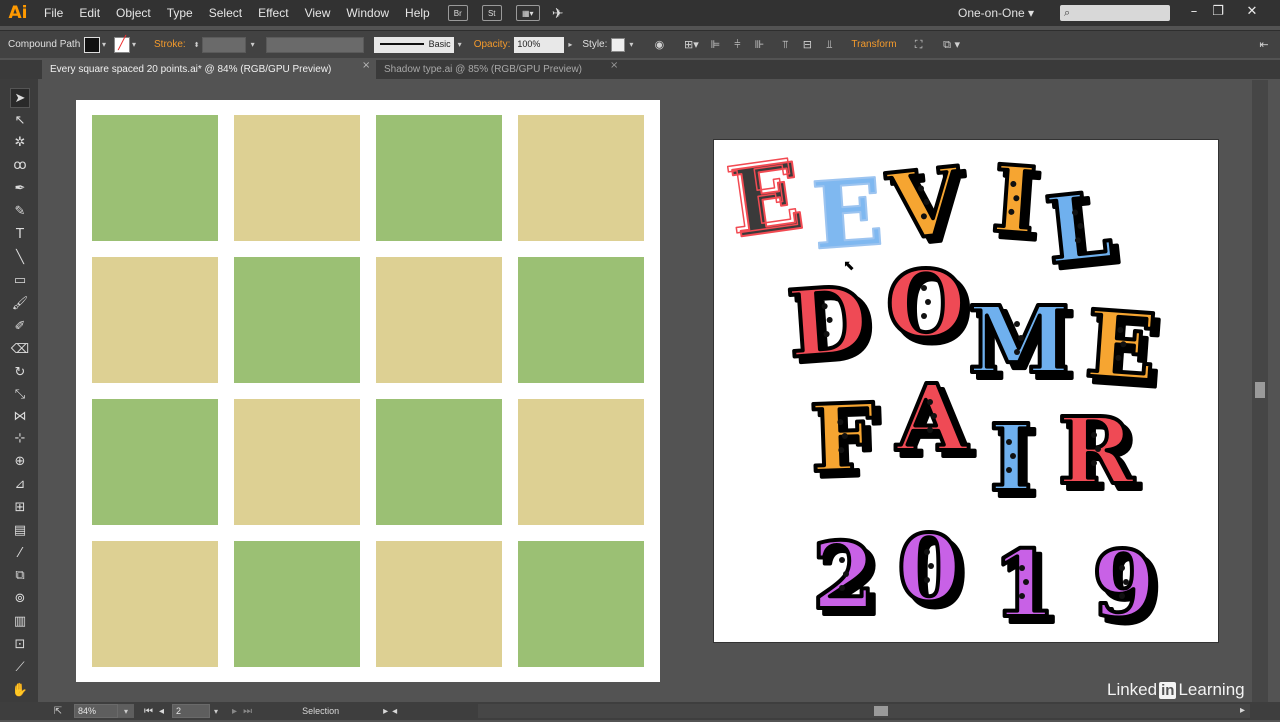  Describe the element at coordinates (20, 621) in the screenshot. I see `column-graph-tool-icon: ▥` at that location.